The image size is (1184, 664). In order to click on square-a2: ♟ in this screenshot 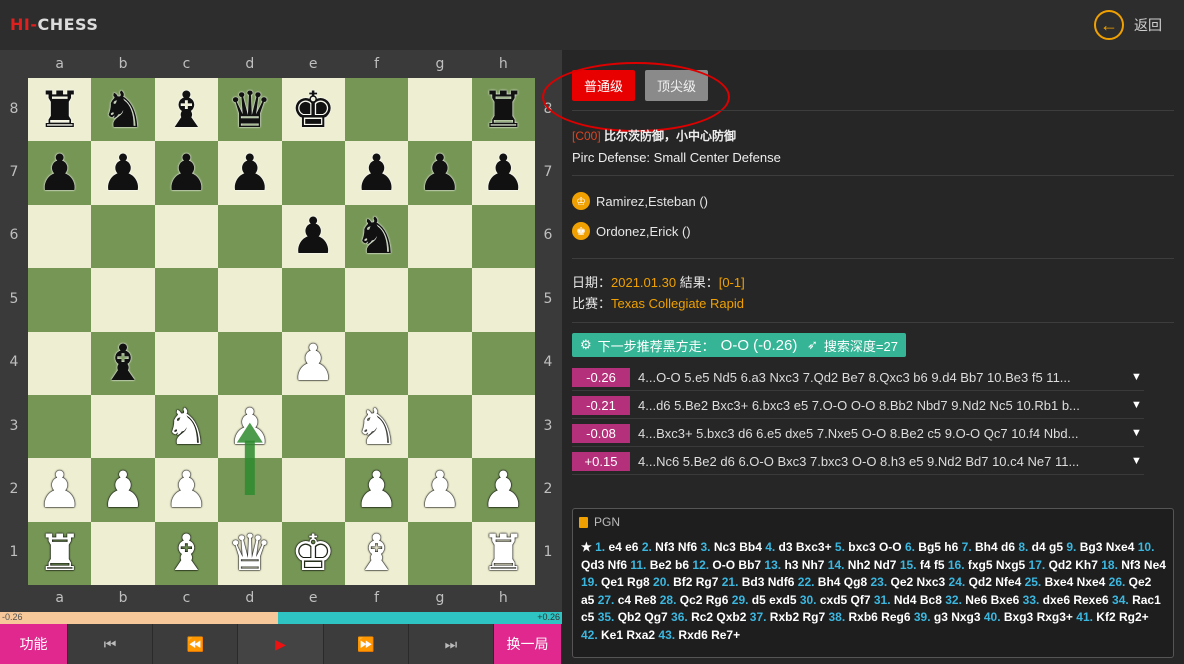, I will do `click(60, 490)`.